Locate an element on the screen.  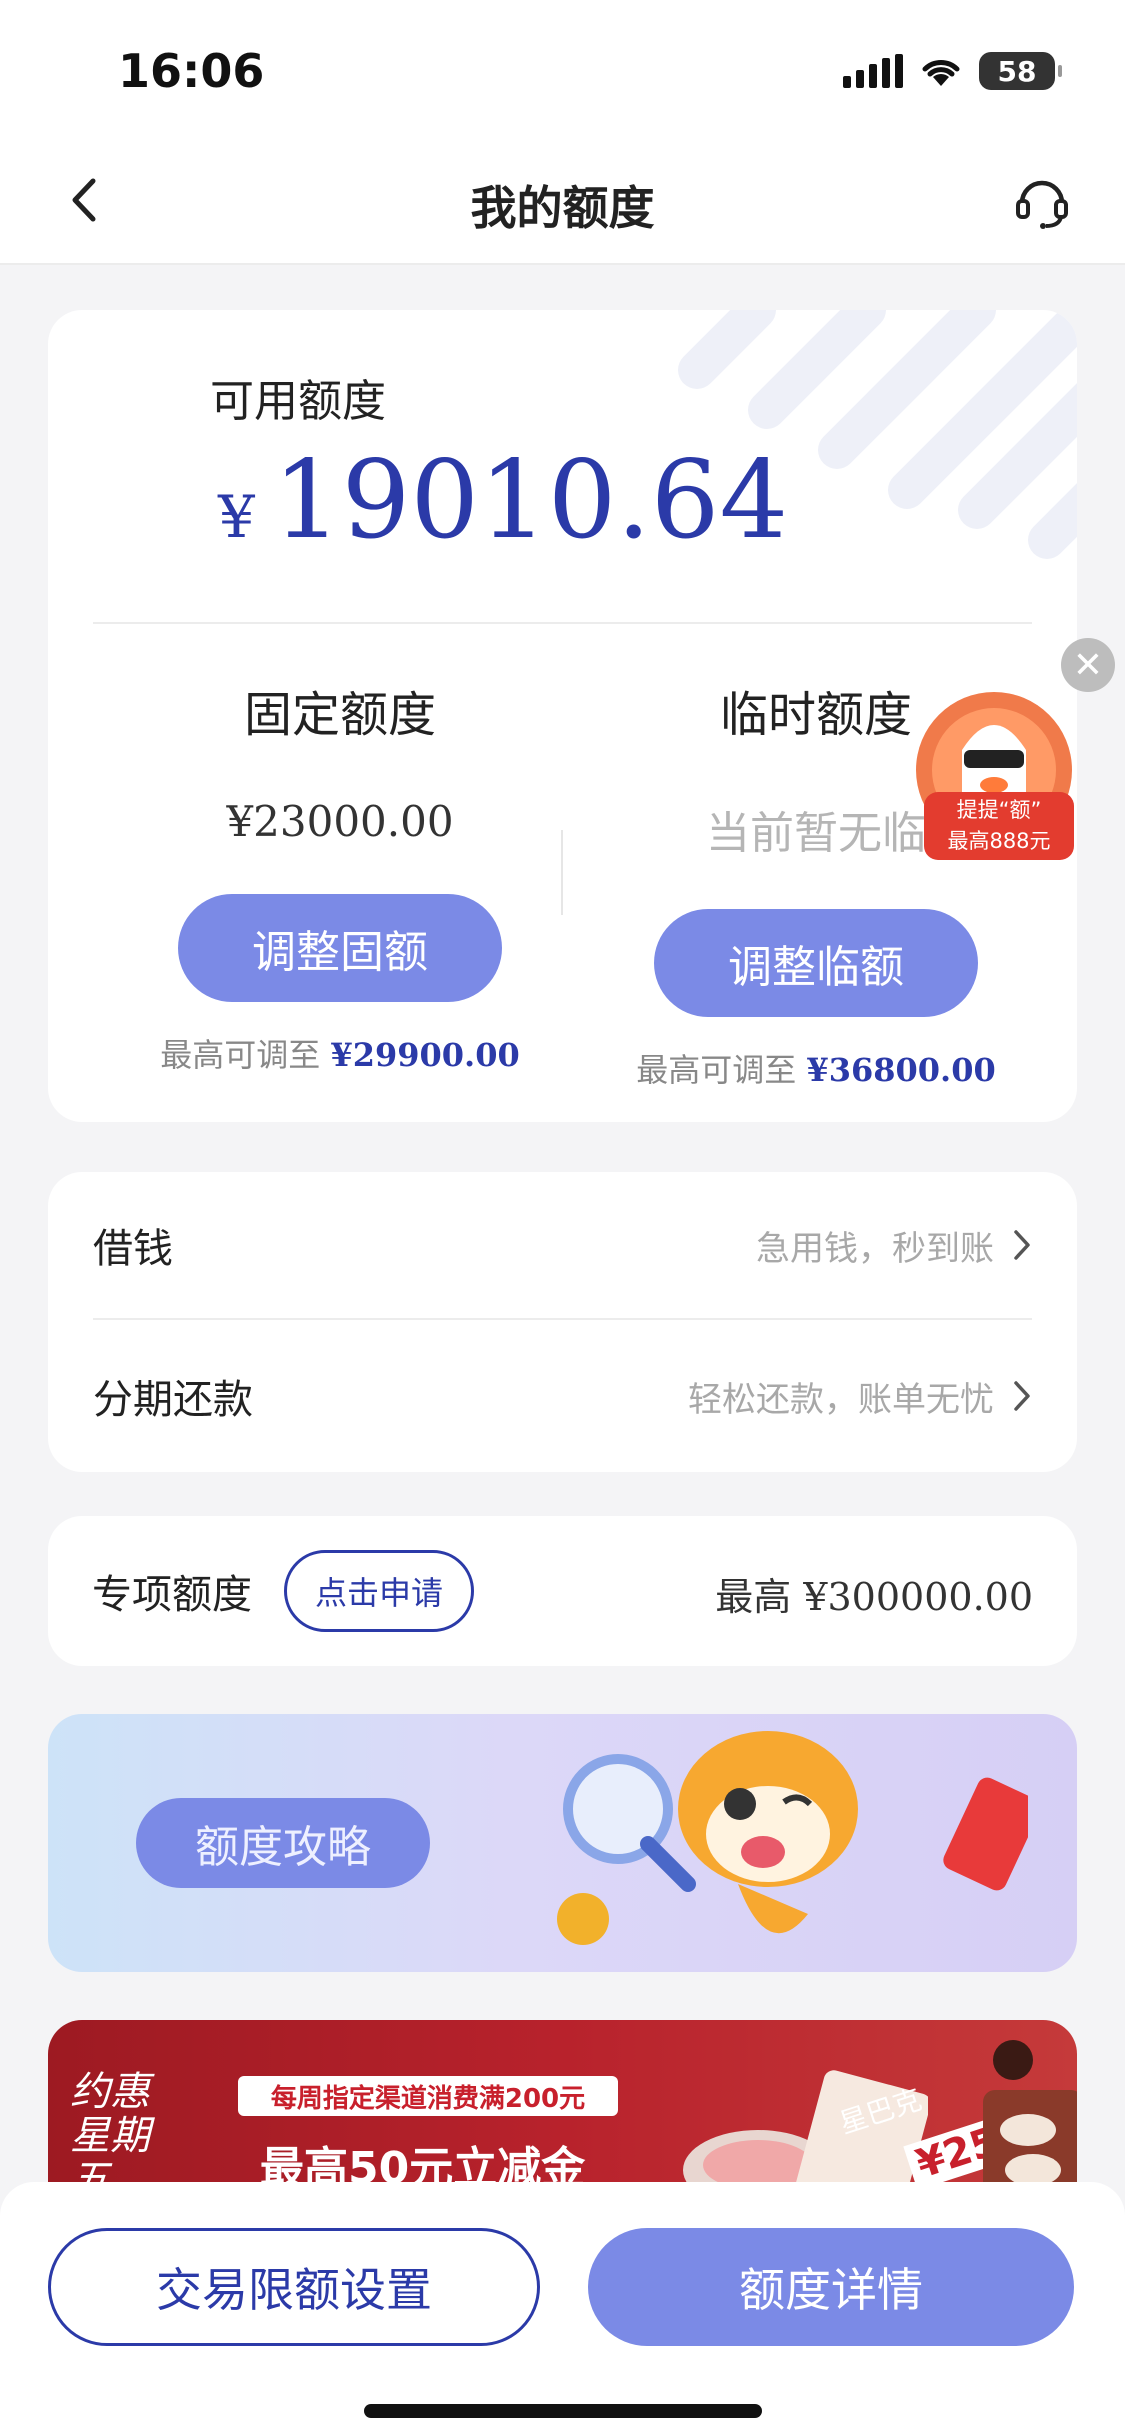
status-time: 16:06 is located at coordinates (191, 71).